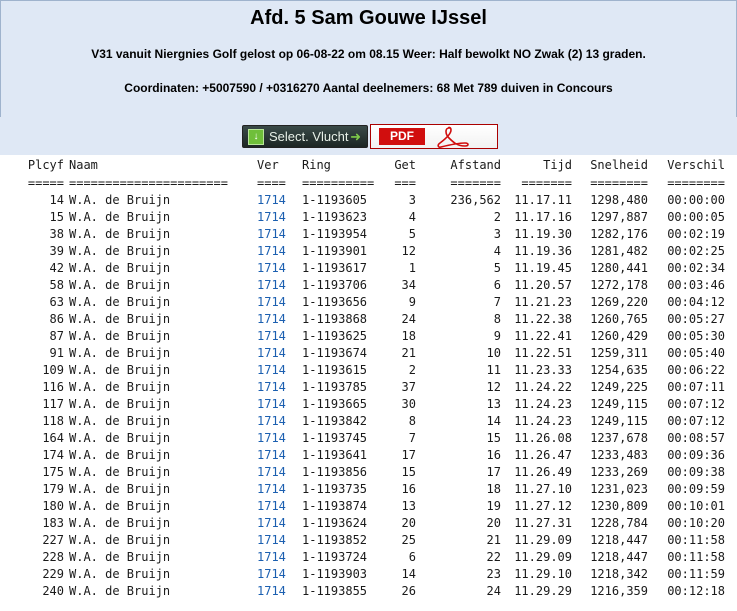  I want to click on cell-ring: 1-1193785, so click(335, 387).